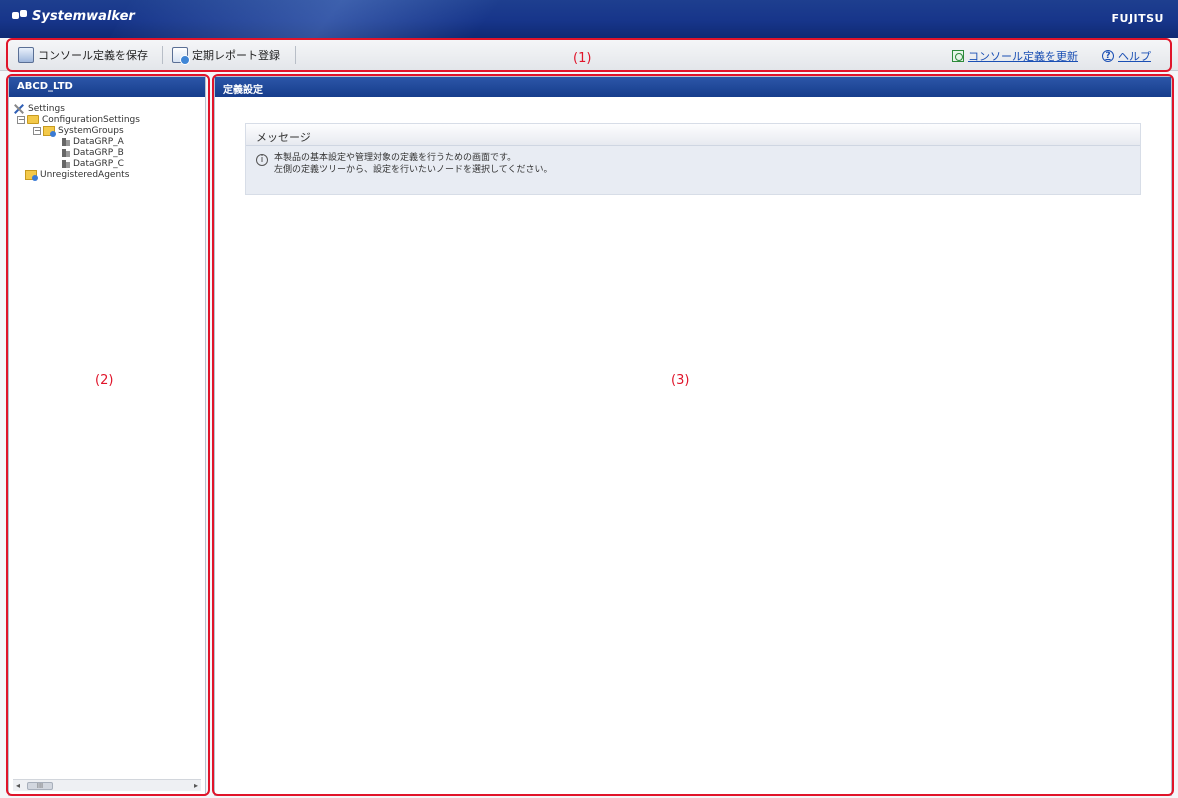  What do you see at coordinates (958, 56) in the screenshot?
I see `refresh-icon` at bounding box center [958, 56].